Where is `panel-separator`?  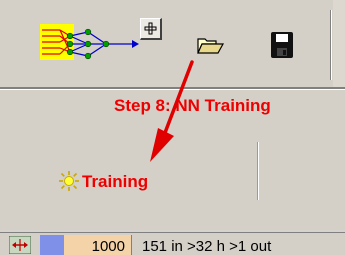 panel-separator is located at coordinates (258, 171).